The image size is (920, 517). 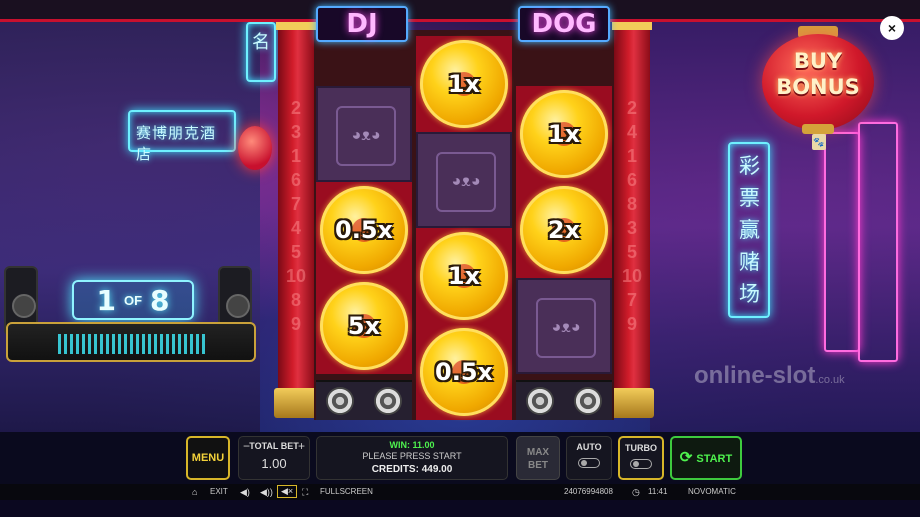 I want to click on reel-1: ◕ᴥ◕ 0.5x 5x, so click(x=364, y=225).